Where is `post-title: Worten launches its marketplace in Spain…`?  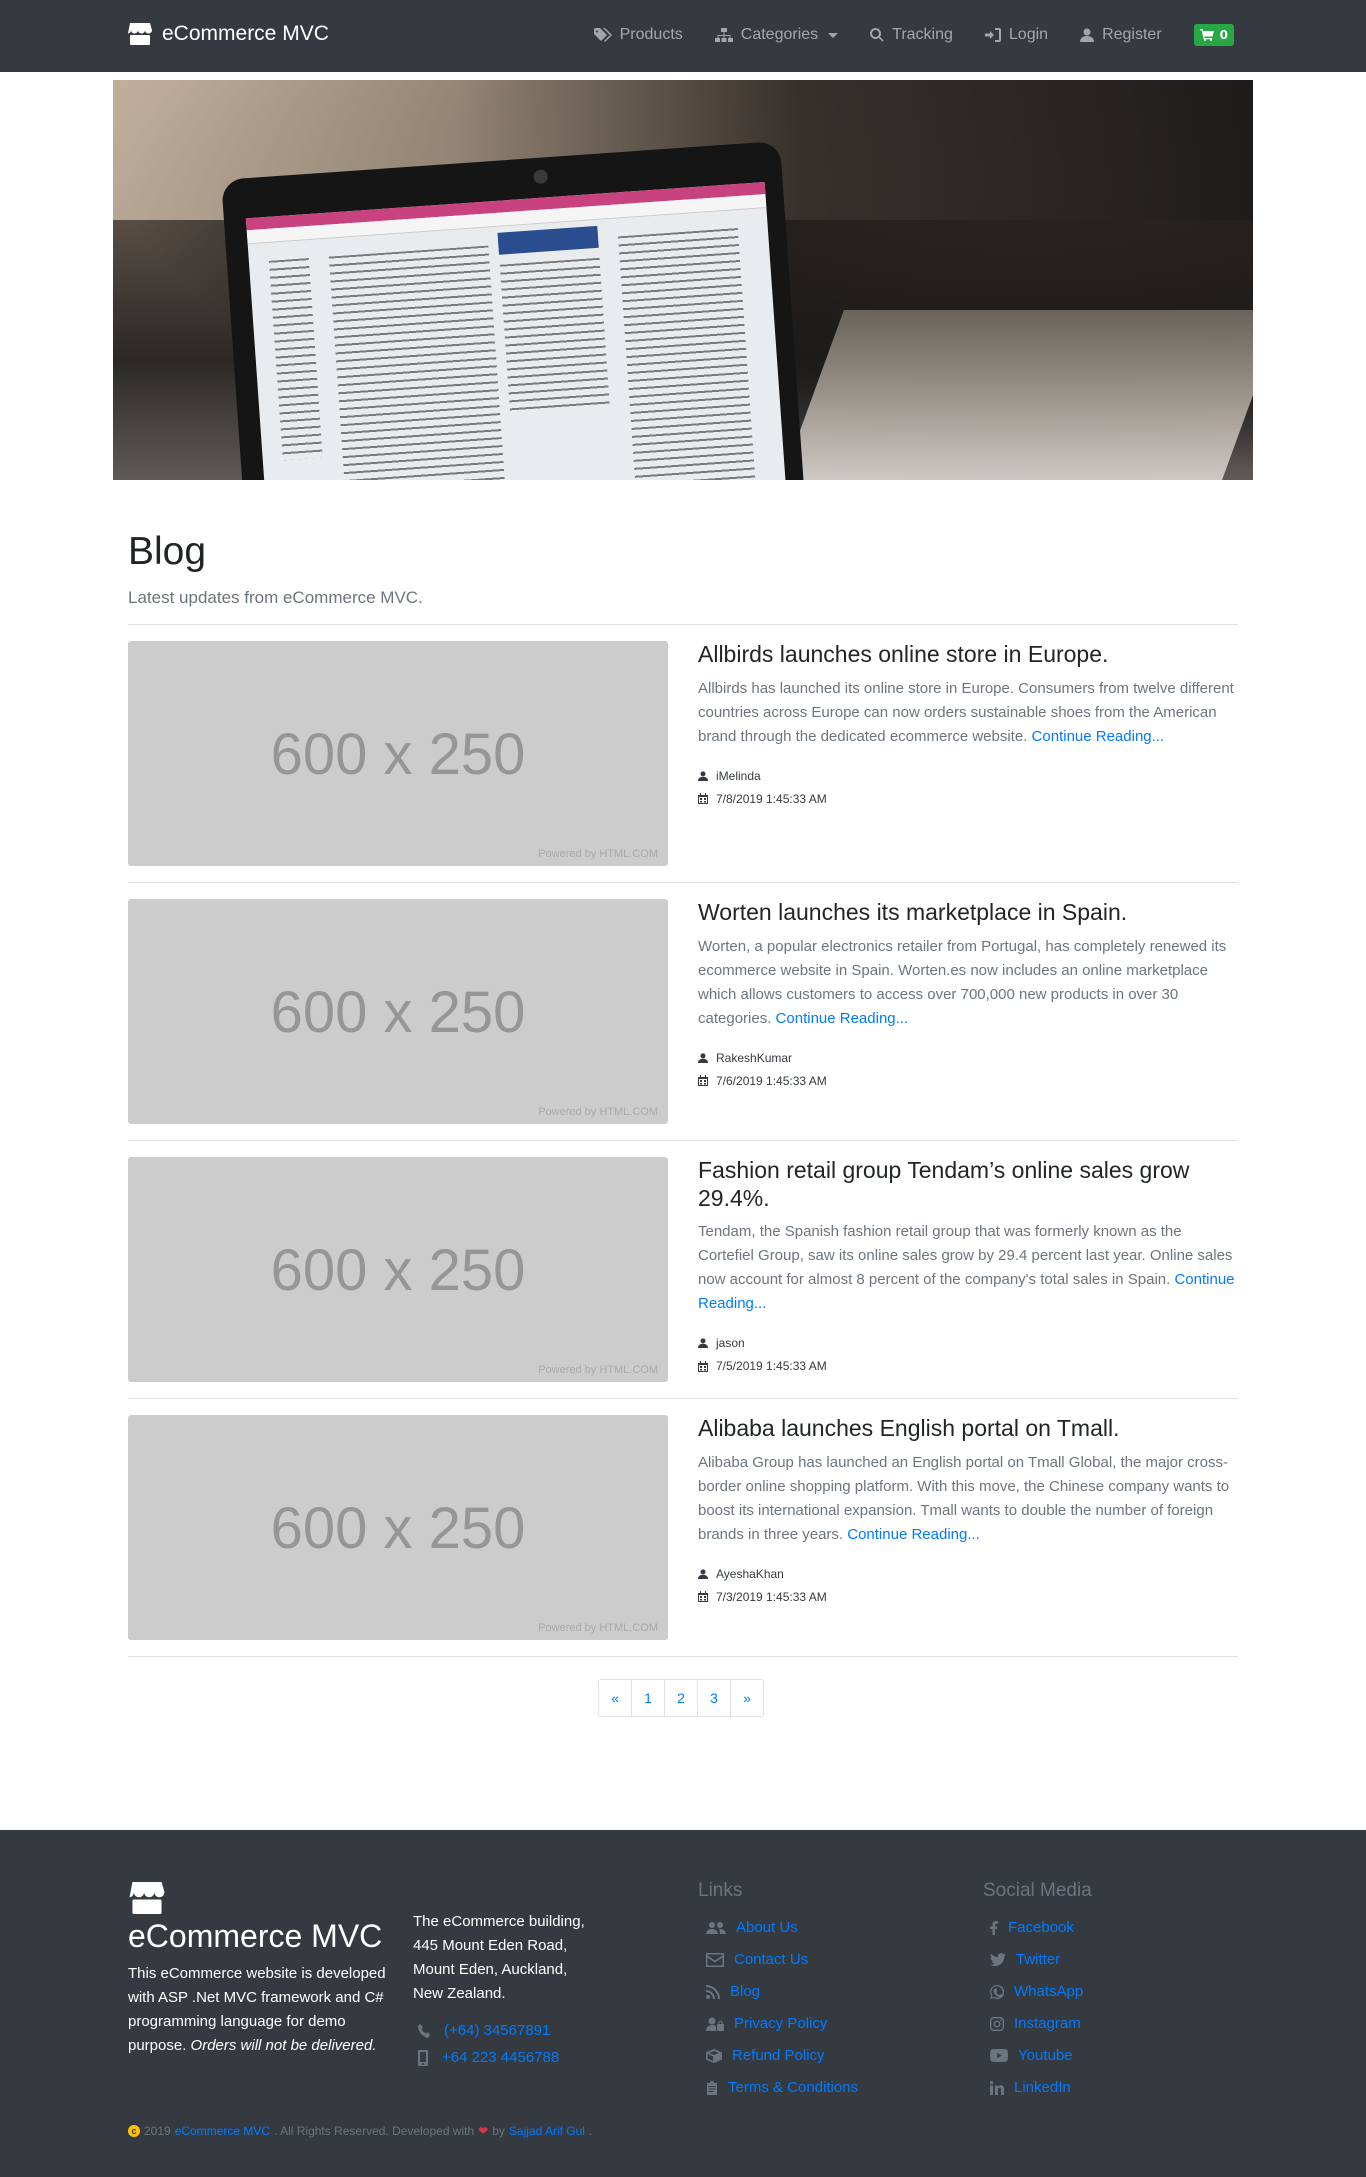
post-title: Worten launches its marketplace in Spain… is located at coordinates (968, 913).